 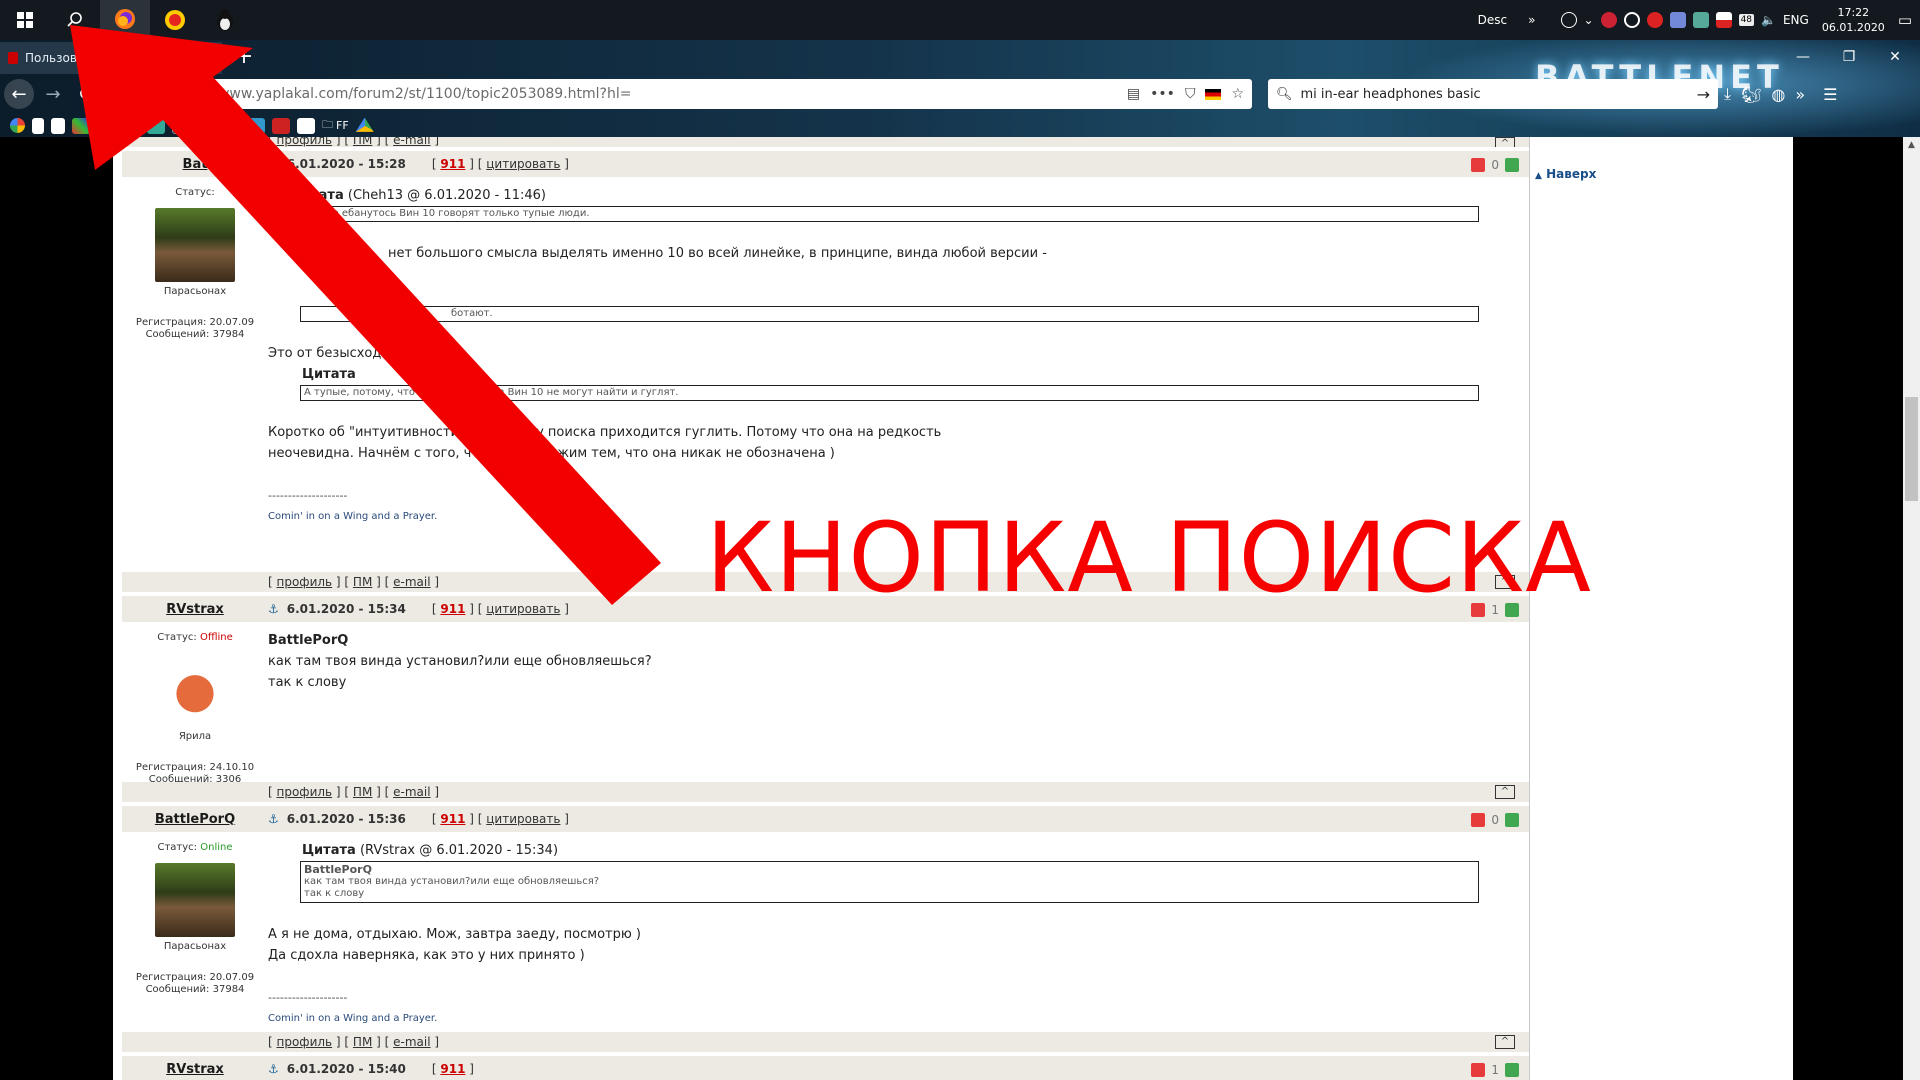 What do you see at coordinates (1703, 94) in the screenshot?
I see `search-go-arrow-icon: →` at bounding box center [1703, 94].